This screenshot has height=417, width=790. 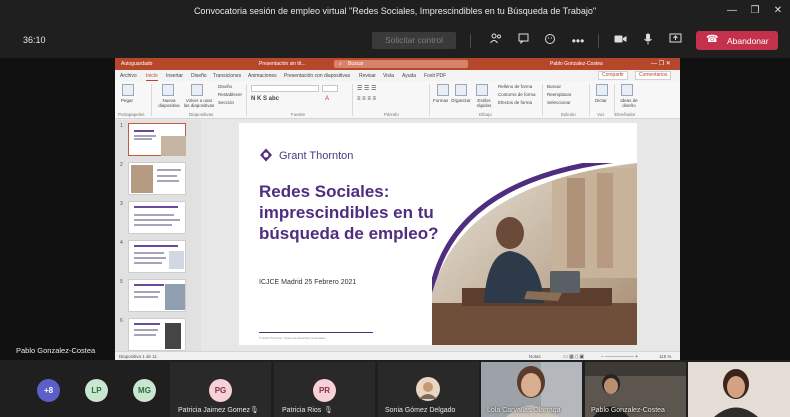 I want to click on reactions-icon, so click(x=550, y=41).